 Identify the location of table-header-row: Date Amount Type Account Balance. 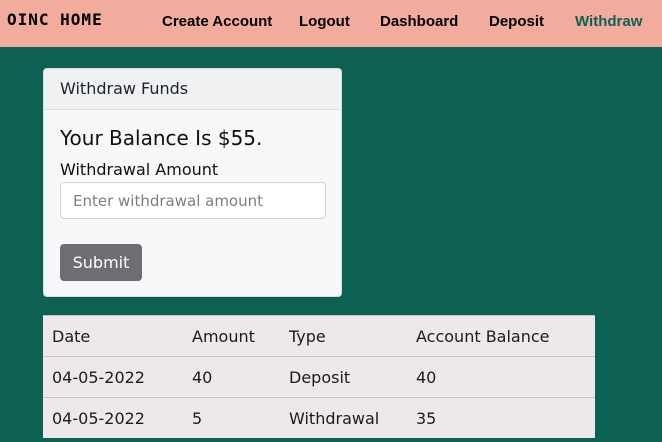
(319, 336).